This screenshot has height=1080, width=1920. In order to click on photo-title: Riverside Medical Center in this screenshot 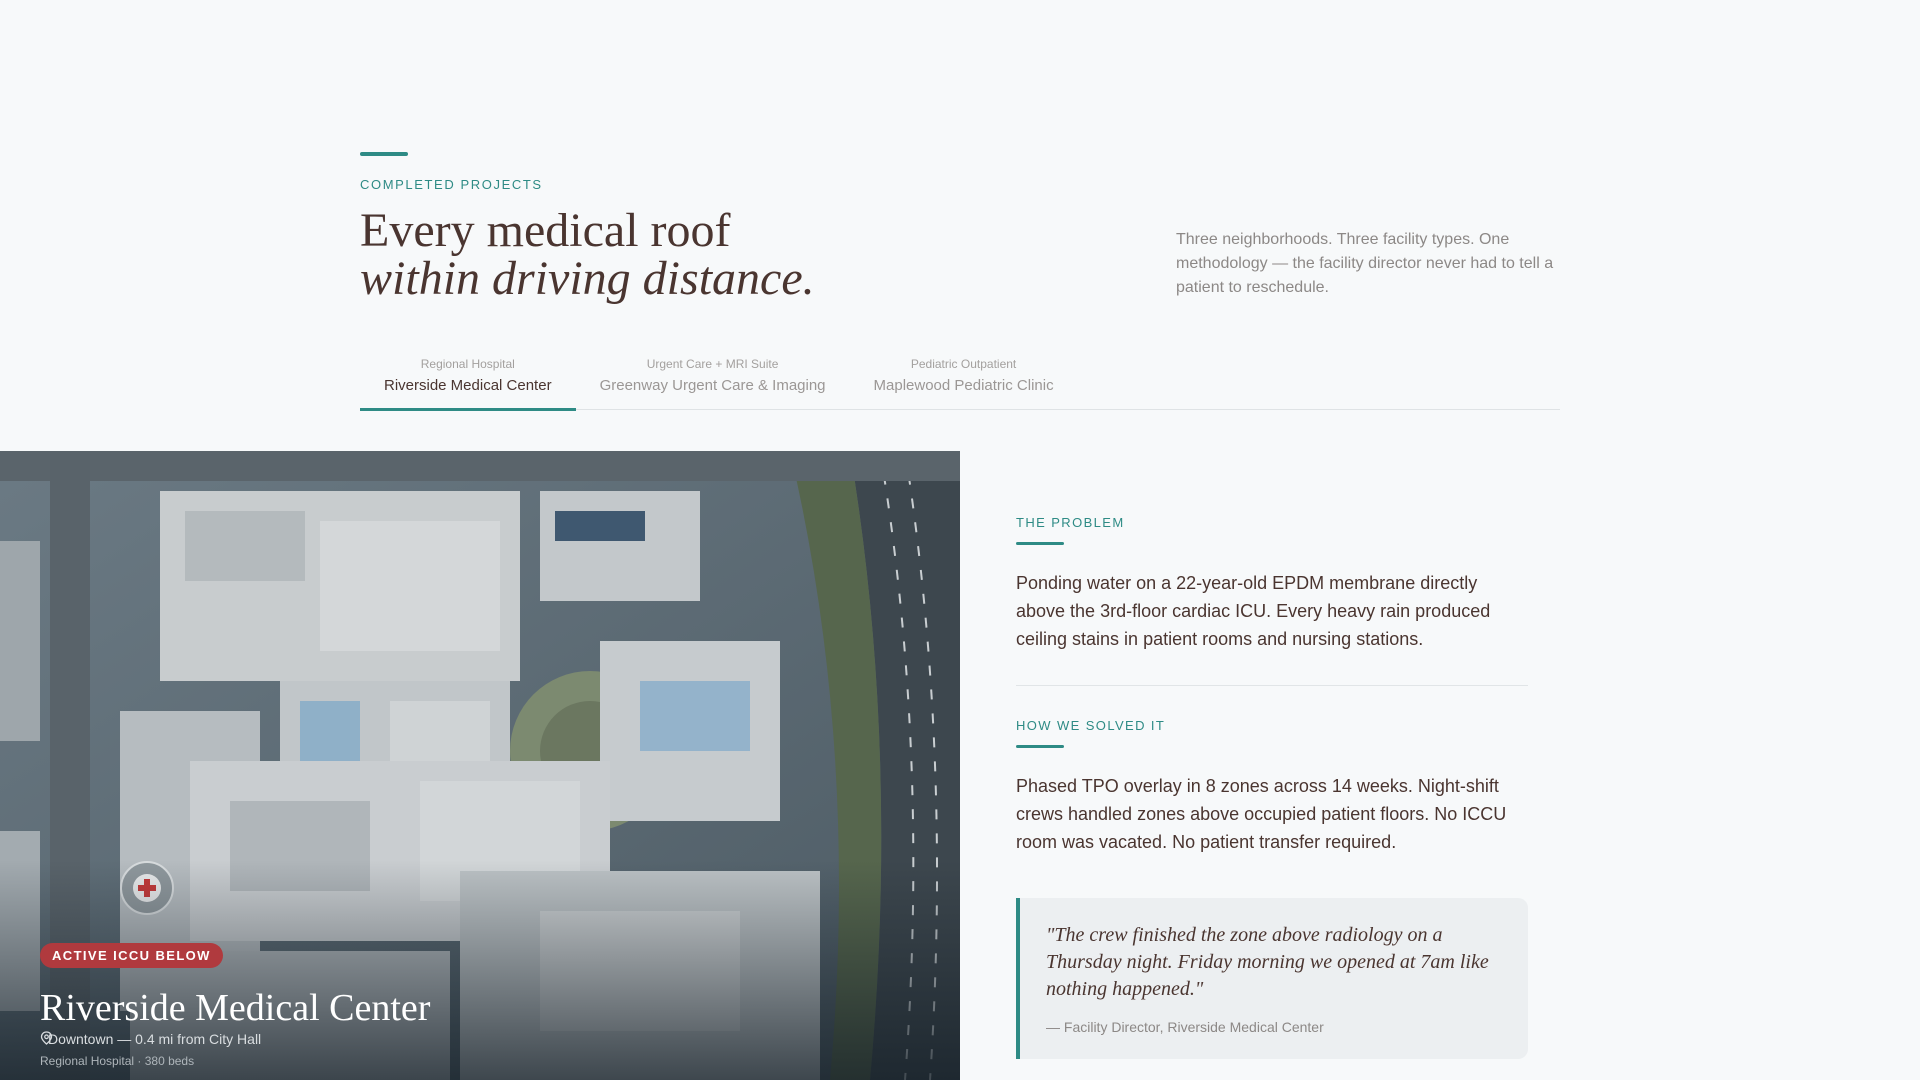, I will do `click(235, 1008)`.